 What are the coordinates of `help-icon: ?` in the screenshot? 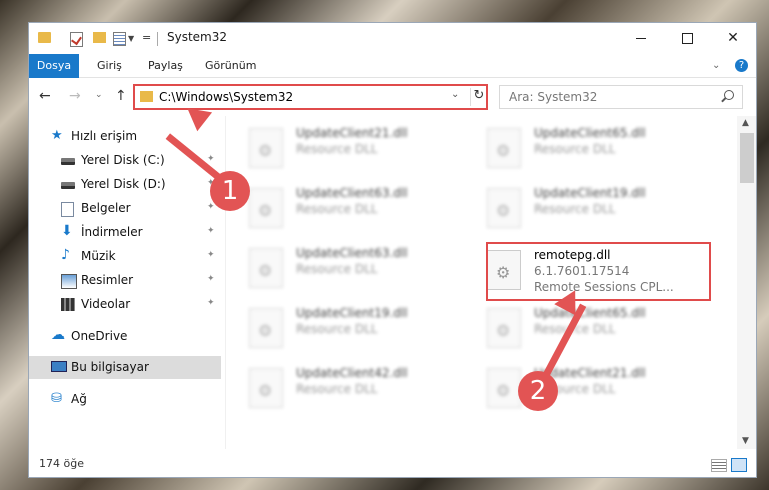 It's located at (741, 65).